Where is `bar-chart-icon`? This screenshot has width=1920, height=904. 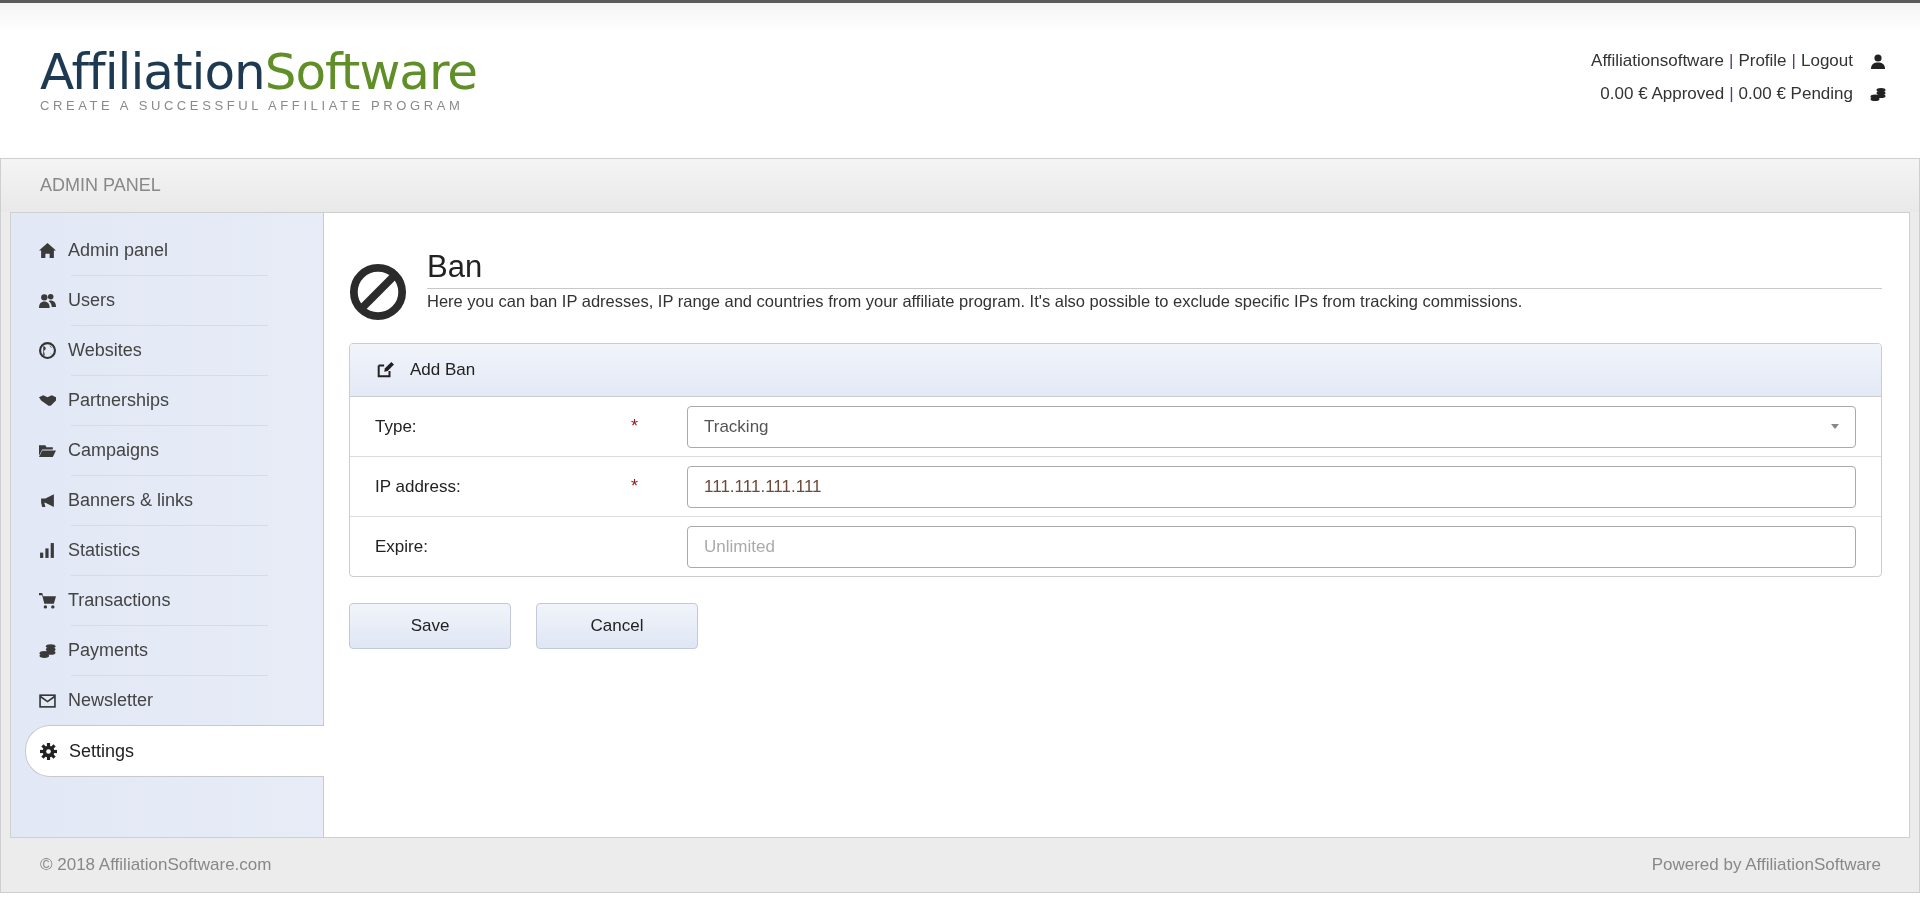
bar-chart-icon is located at coordinates (47, 550).